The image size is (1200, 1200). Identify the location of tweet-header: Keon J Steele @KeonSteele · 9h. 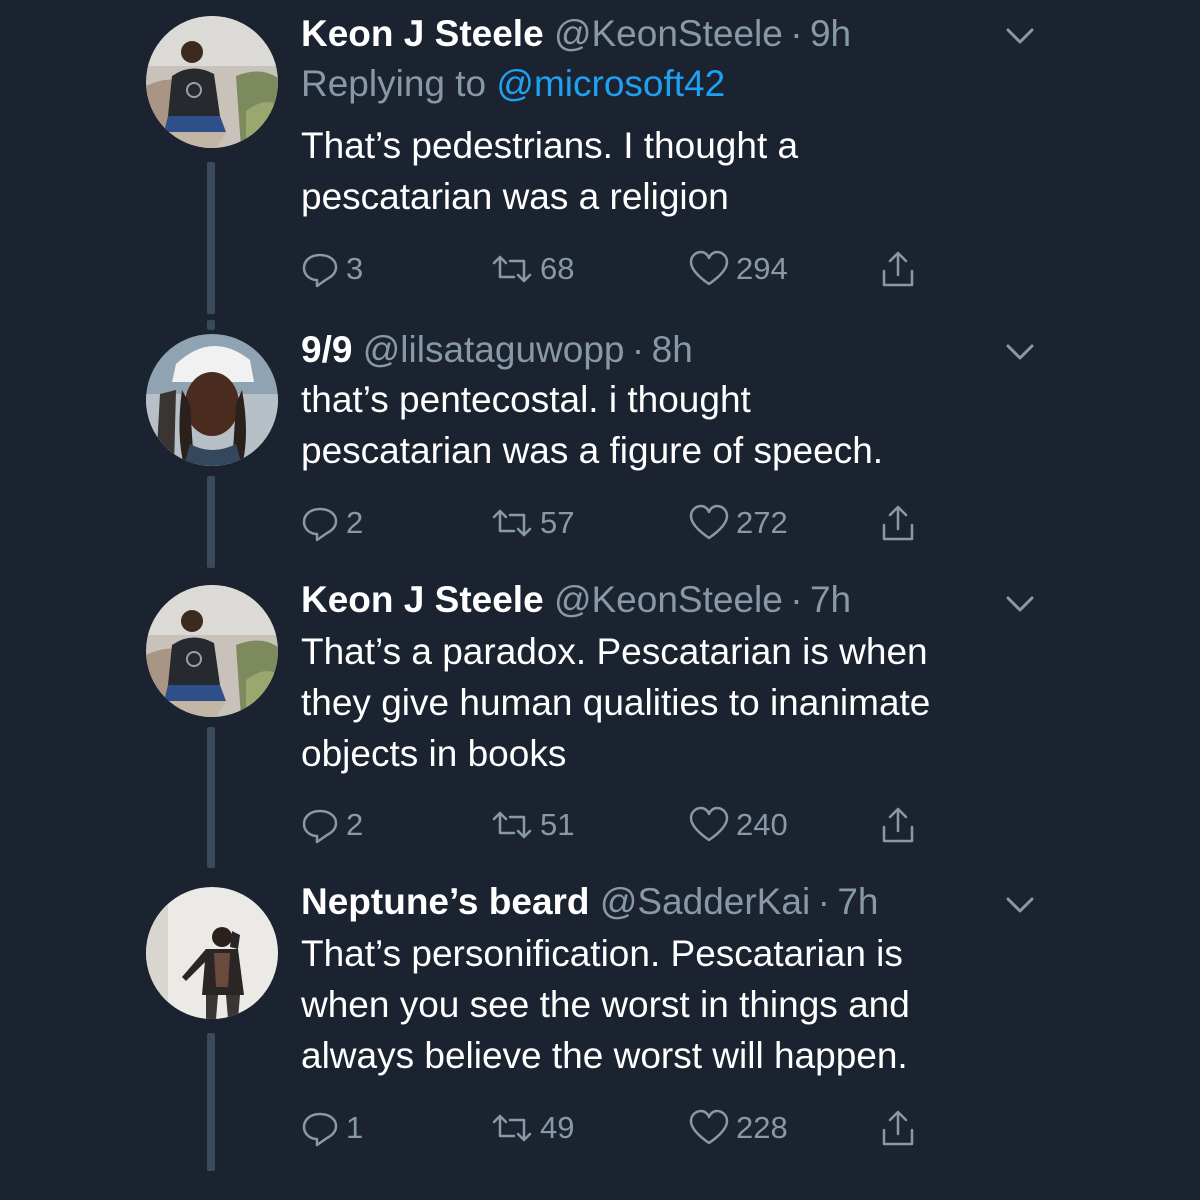
(576, 34).